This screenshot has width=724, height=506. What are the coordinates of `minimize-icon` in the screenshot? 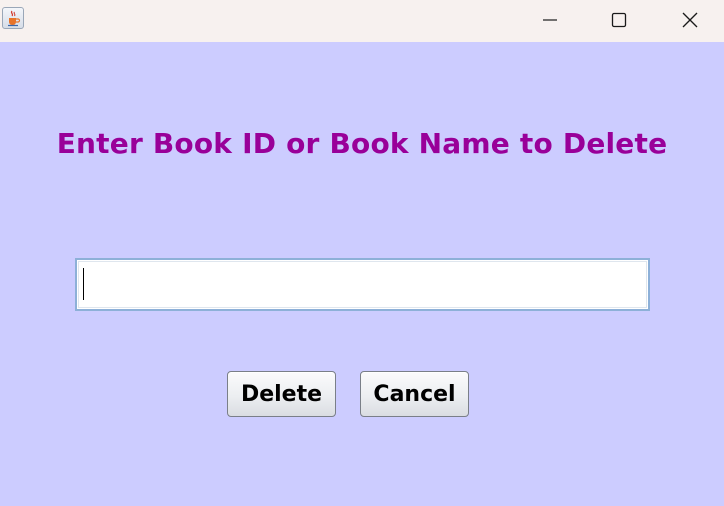 It's located at (550, 20).